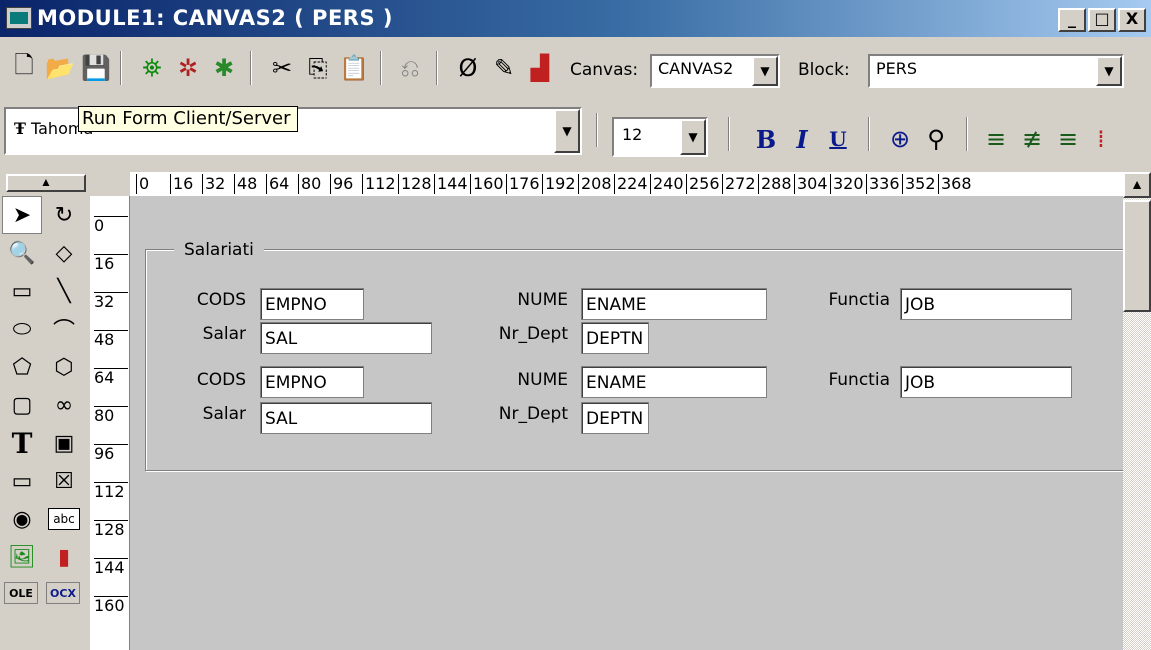 This screenshot has width=1151, height=650. I want to click on close-button: X, so click(1132, 20).